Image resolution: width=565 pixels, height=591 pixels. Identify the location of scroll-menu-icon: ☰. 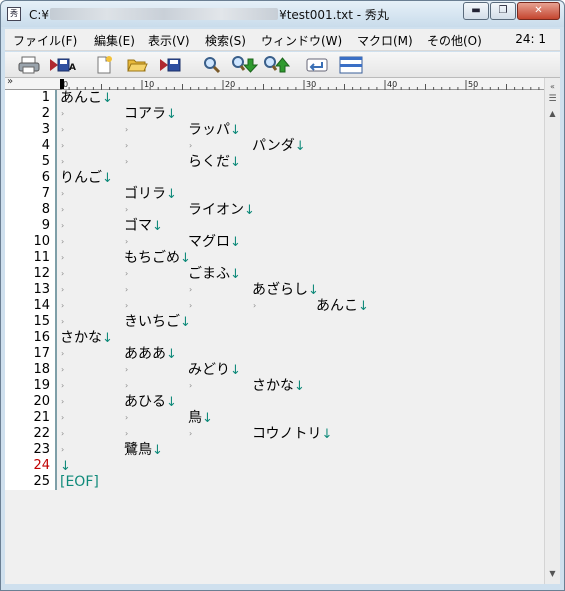
(552, 99).